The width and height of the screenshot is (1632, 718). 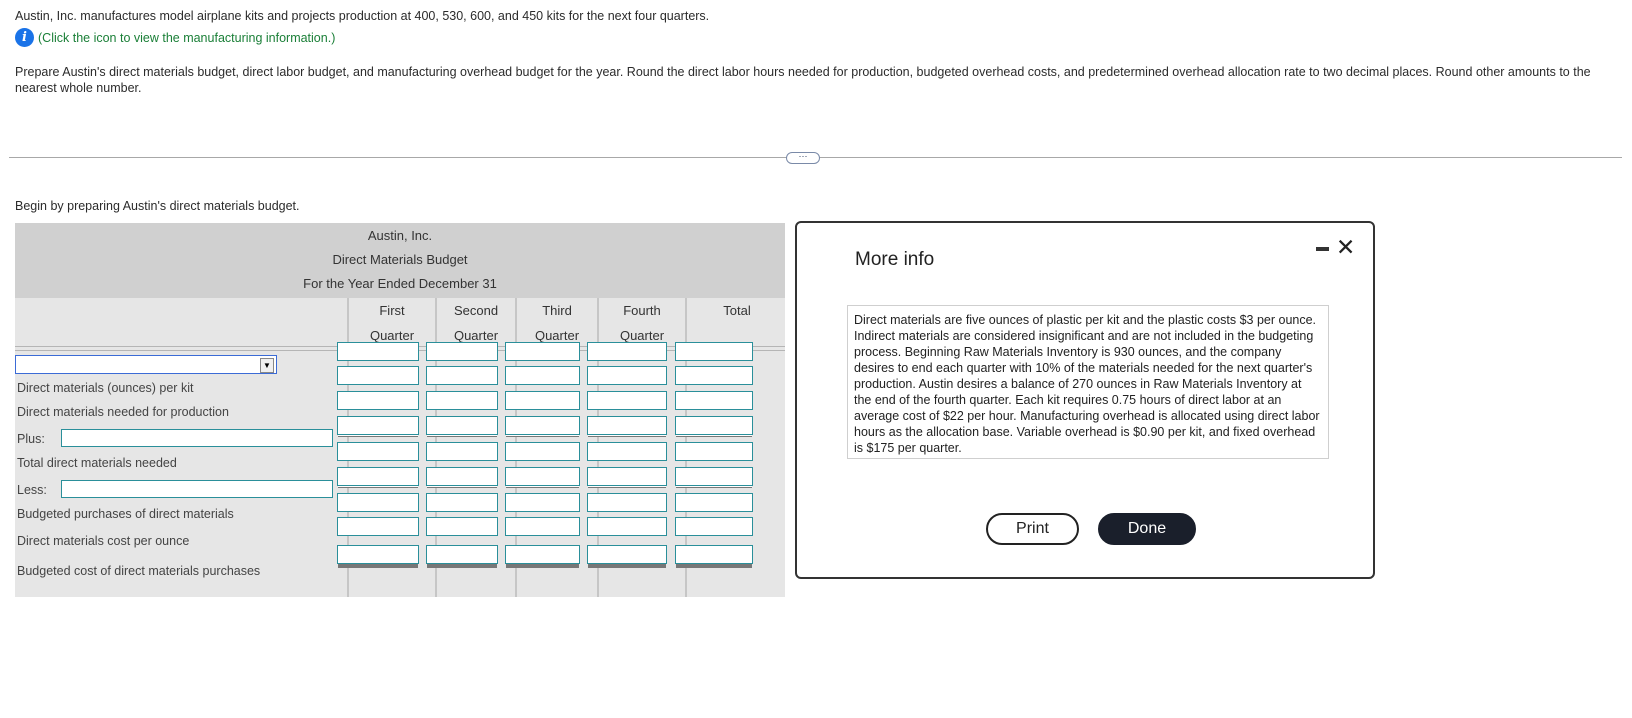 What do you see at coordinates (1147, 529) in the screenshot?
I see `done-button: Done` at bounding box center [1147, 529].